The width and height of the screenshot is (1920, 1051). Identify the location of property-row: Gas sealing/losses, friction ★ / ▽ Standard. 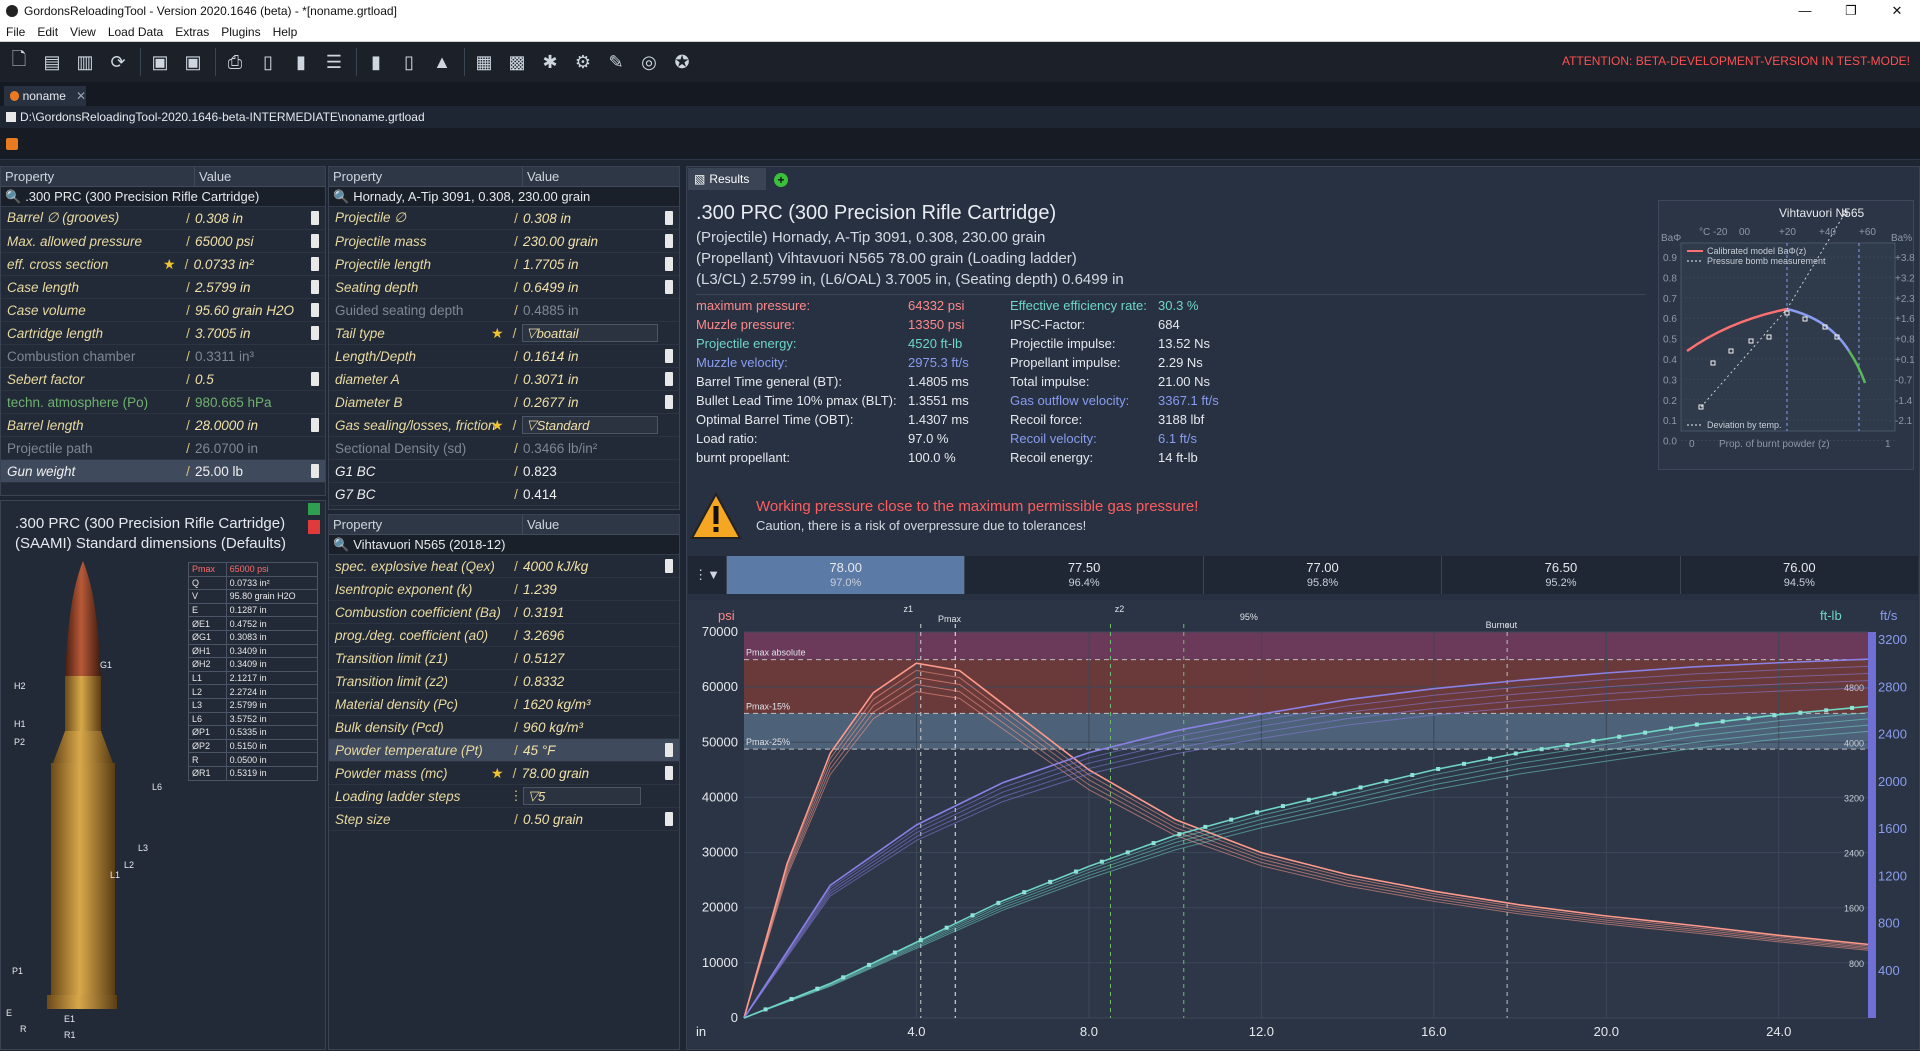
(504, 425).